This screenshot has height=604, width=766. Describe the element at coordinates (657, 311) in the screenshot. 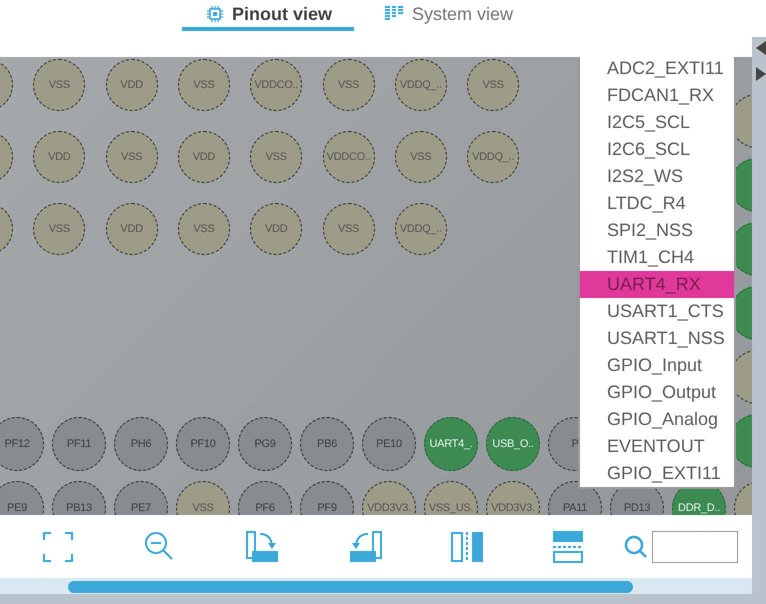

I see `signal-option: USART1_CTS` at that location.